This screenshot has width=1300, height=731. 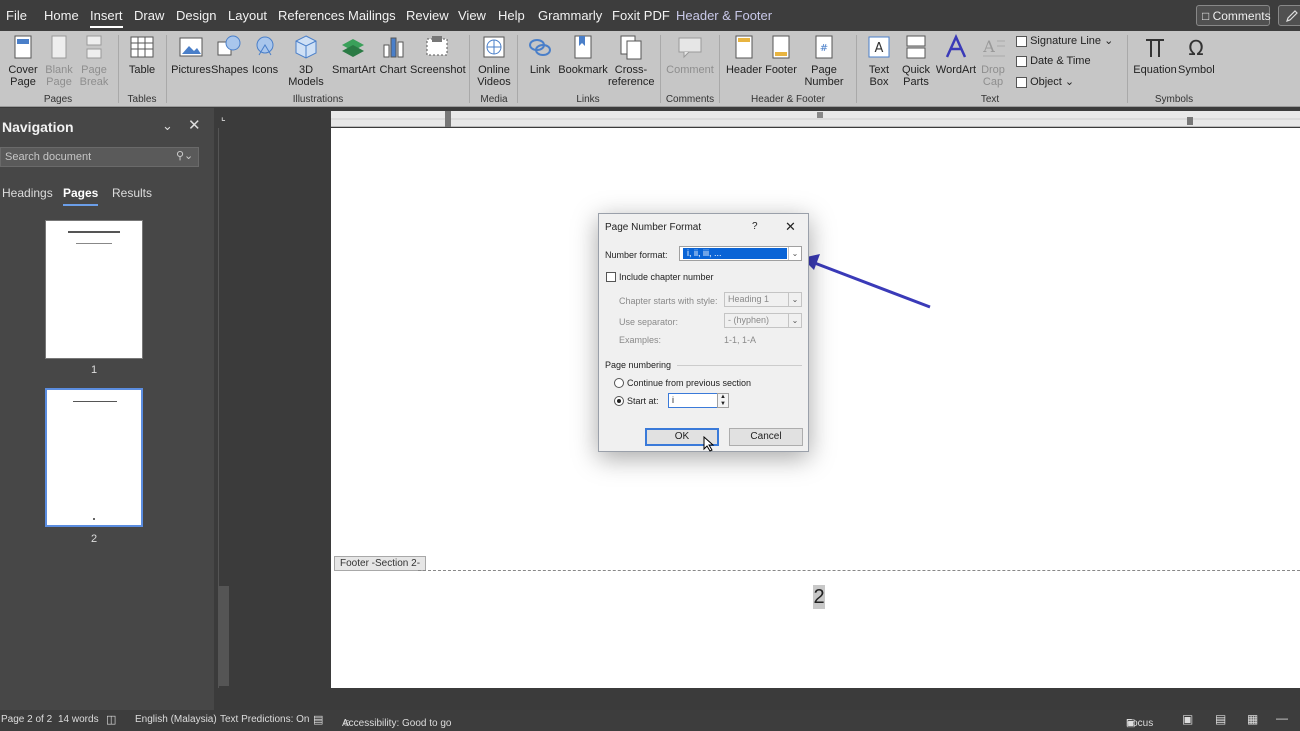 What do you see at coordinates (23, 60) in the screenshot?
I see `cover-page-button: Cover Page` at bounding box center [23, 60].